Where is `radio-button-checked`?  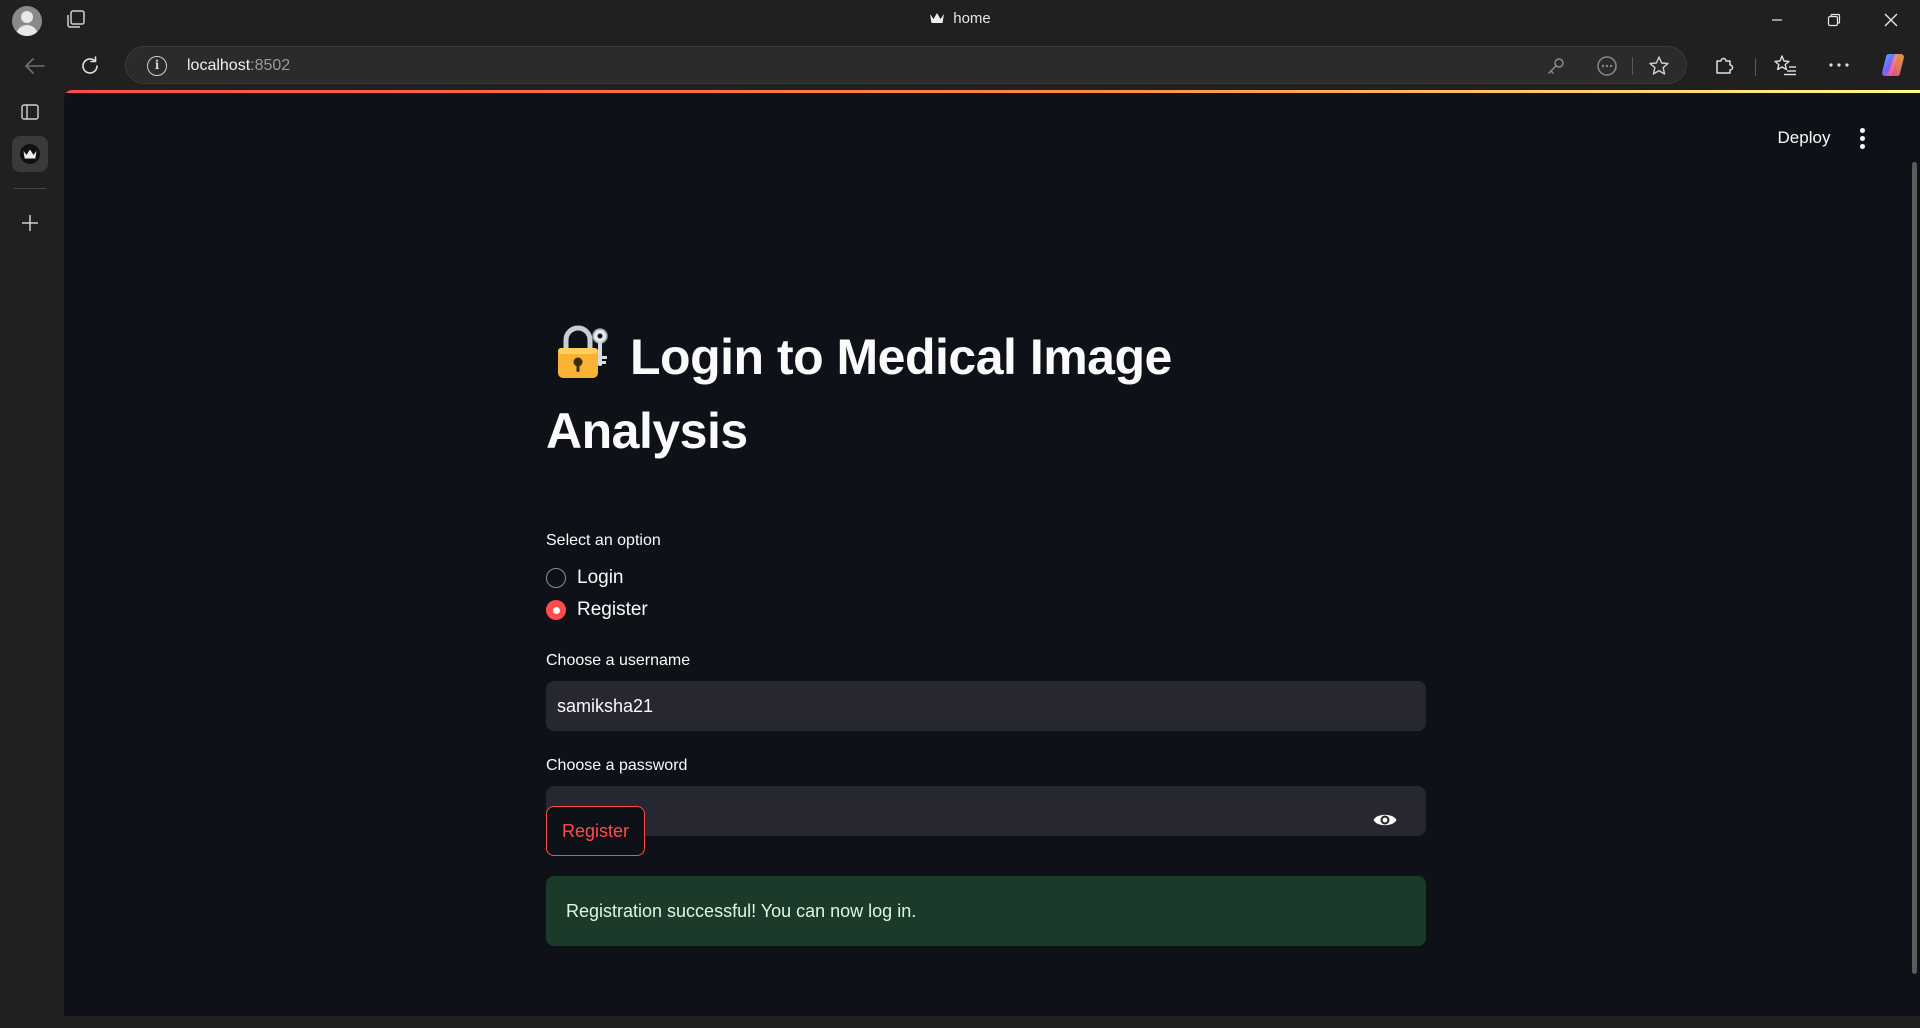
radio-button-checked is located at coordinates (556, 610).